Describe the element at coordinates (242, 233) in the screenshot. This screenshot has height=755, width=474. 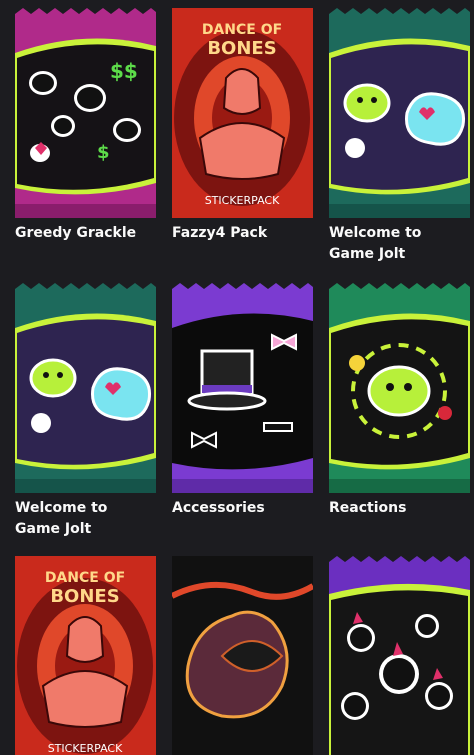
I see `pack-label: Fazzy4 Pack` at that location.